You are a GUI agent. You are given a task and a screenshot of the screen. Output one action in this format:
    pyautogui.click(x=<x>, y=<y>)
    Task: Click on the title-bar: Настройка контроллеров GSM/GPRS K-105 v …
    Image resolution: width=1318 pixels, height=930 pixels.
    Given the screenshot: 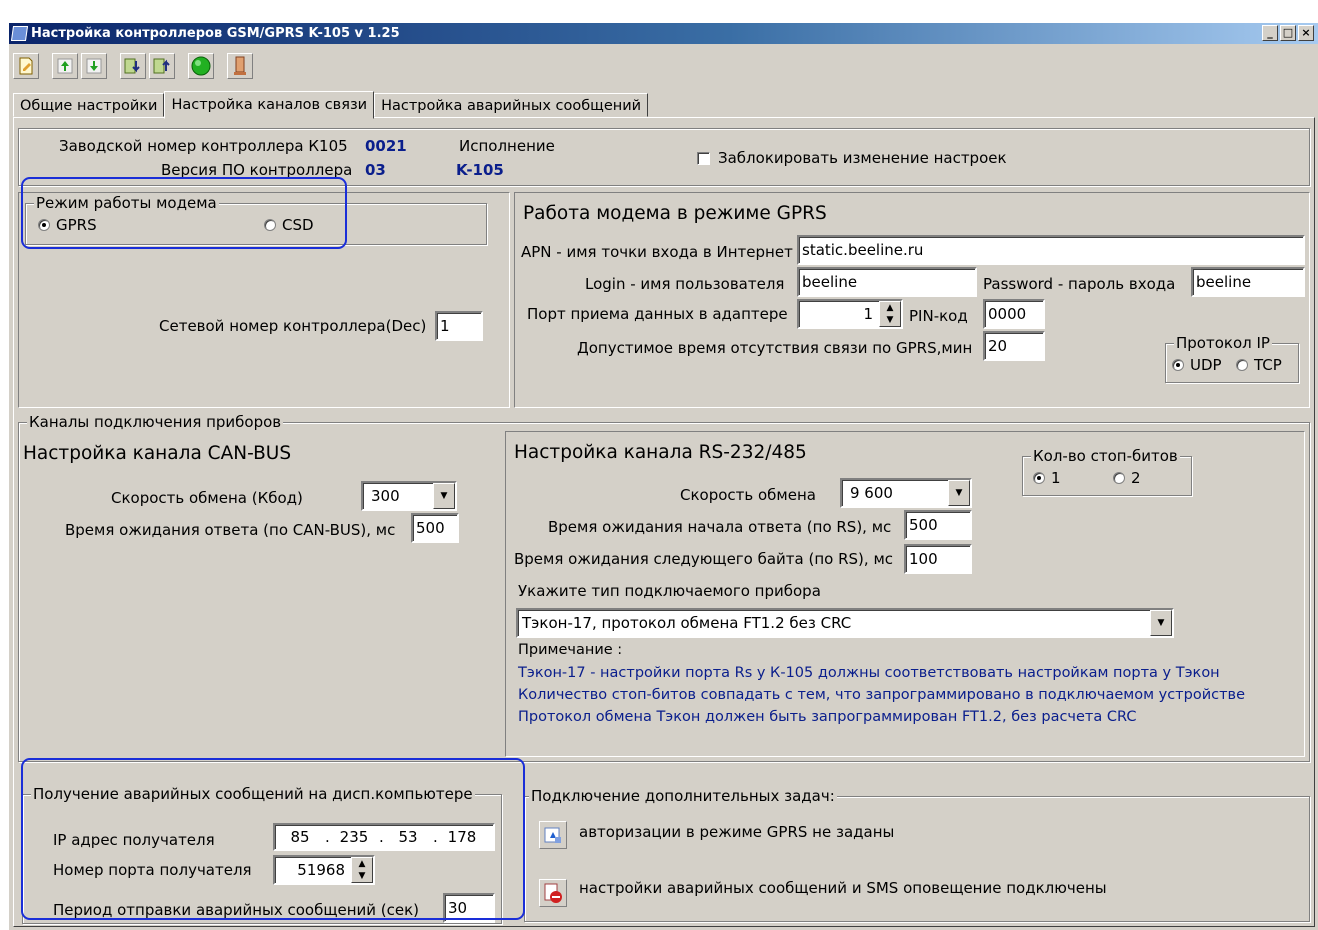 What is the action you would take?
    pyautogui.click(x=663, y=33)
    